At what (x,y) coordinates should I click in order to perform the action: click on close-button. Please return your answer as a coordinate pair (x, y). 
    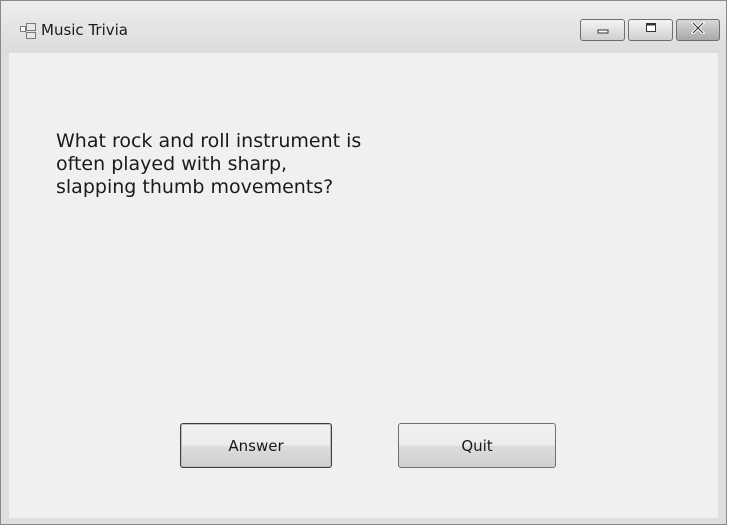
    Looking at the image, I should click on (698, 30).